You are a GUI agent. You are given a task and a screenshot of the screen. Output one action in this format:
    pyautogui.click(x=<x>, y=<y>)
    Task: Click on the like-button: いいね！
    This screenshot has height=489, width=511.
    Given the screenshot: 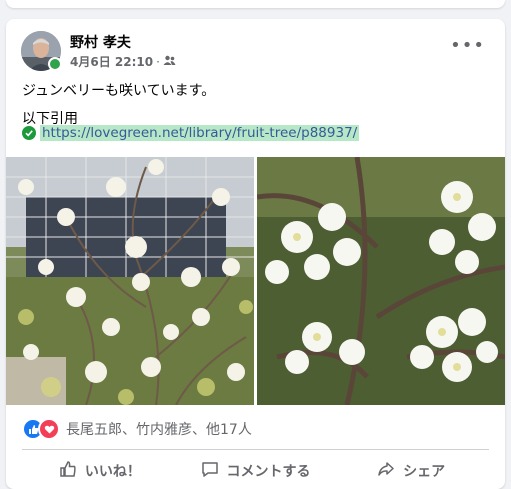 What is the action you would take?
    pyautogui.click(x=100, y=471)
    